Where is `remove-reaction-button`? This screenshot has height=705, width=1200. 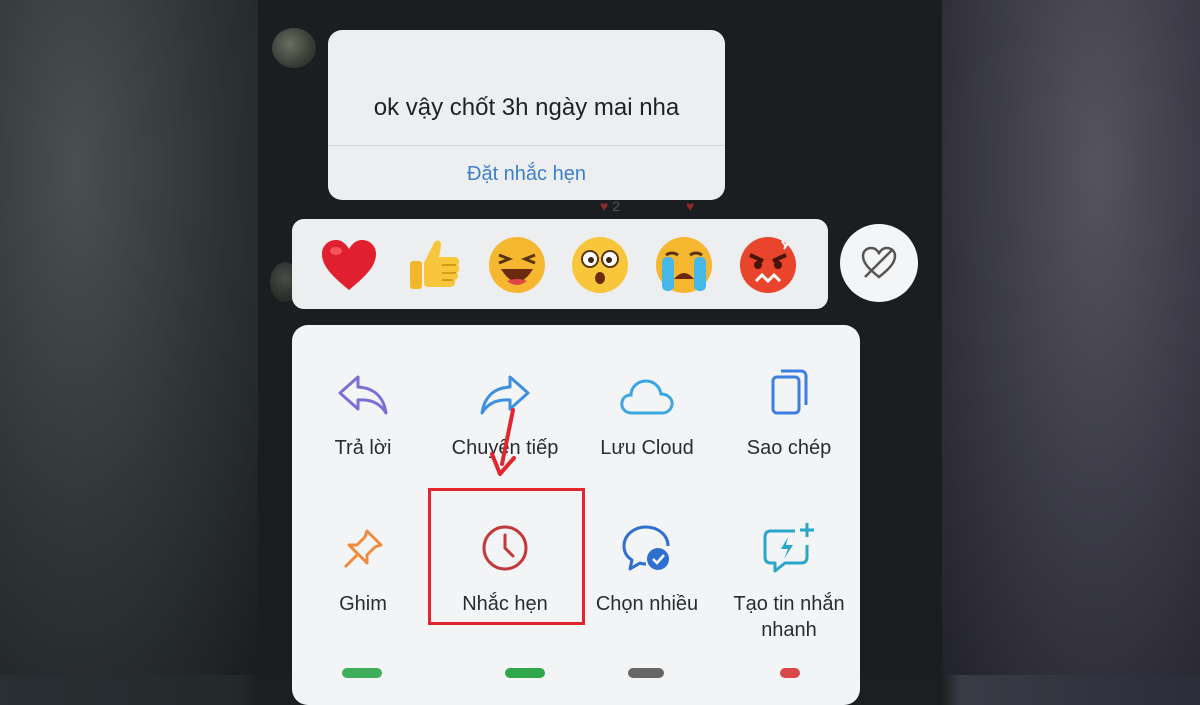
remove-reaction-button is located at coordinates (879, 263).